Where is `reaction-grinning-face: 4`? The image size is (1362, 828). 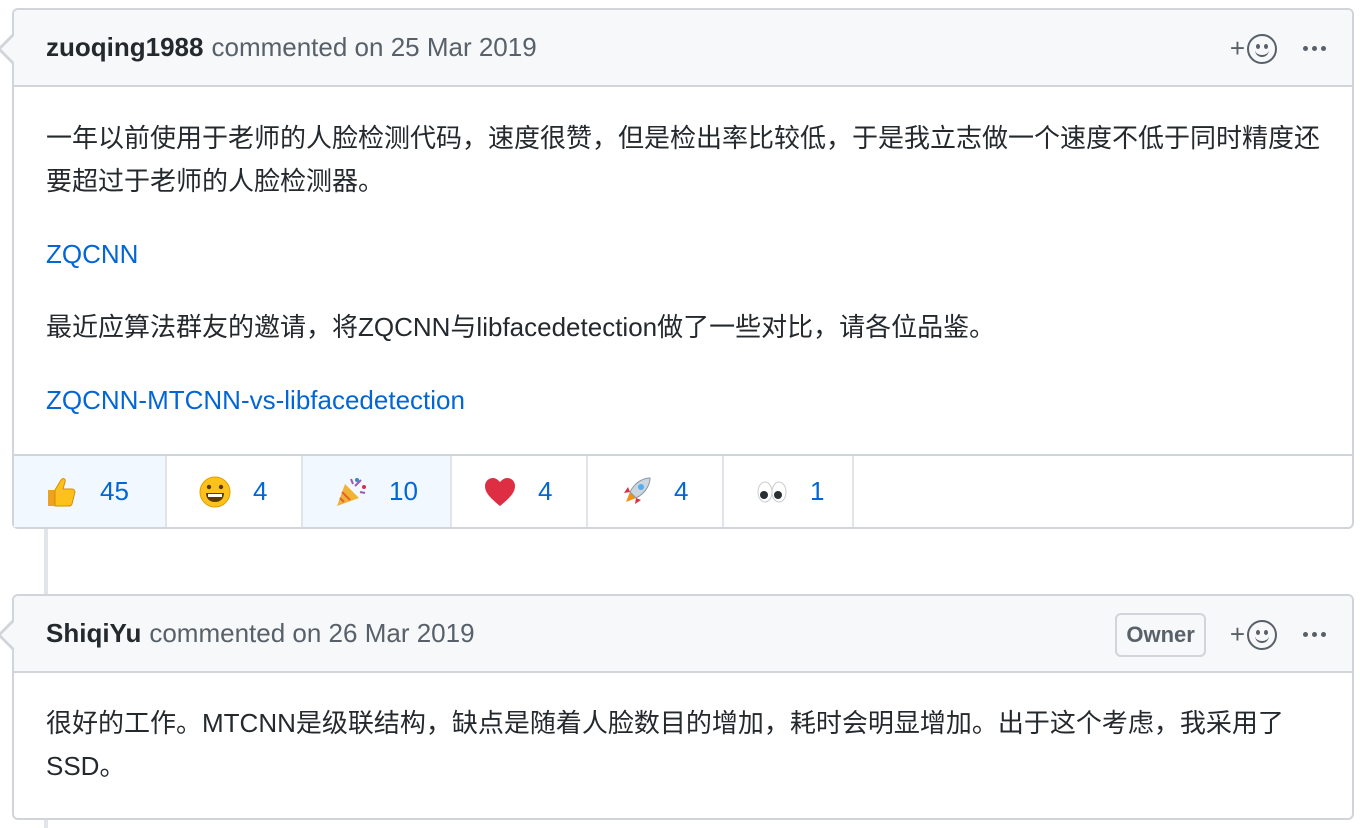
reaction-grinning-face: 4 is located at coordinates (235, 491).